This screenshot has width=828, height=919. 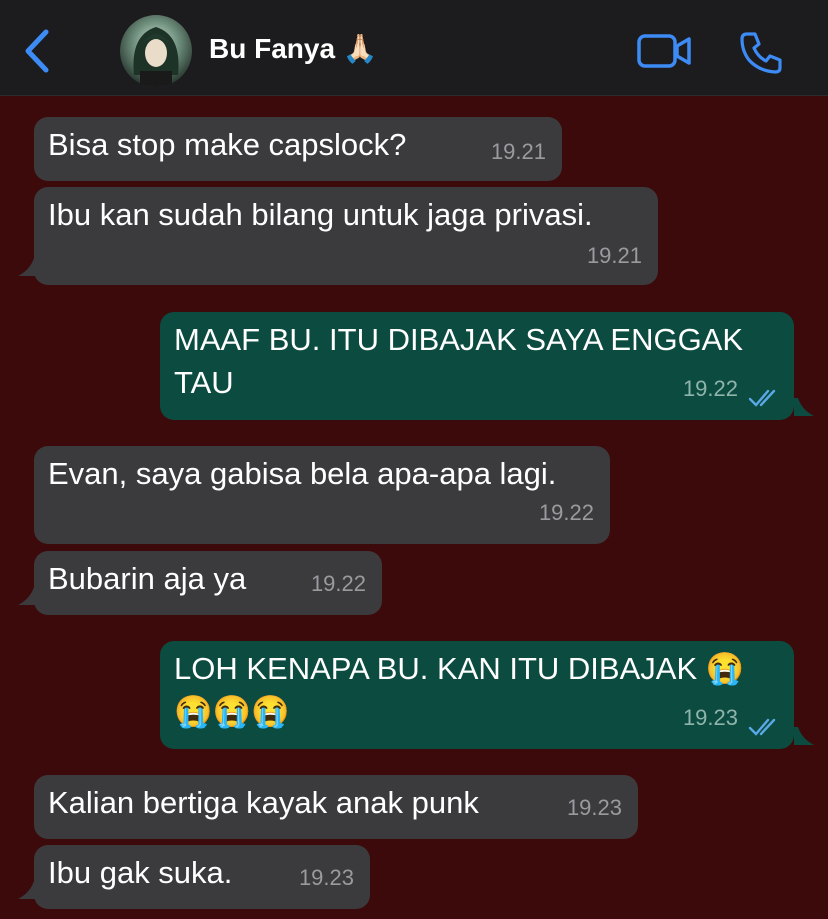 I want to click on phone-icon, so click(x=761, y=52).